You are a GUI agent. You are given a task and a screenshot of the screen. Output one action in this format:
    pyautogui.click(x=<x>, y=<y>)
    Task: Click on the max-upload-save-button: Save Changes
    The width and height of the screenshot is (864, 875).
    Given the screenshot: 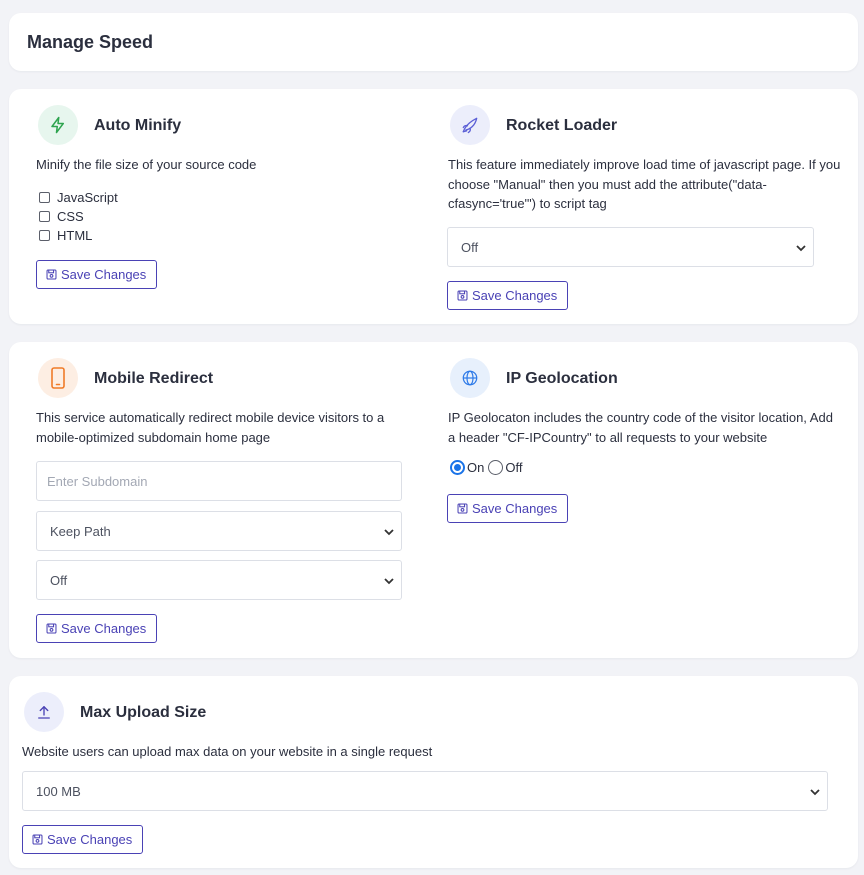 What is the action you would take?
    pyautogui.click(x=82, y=839)
    